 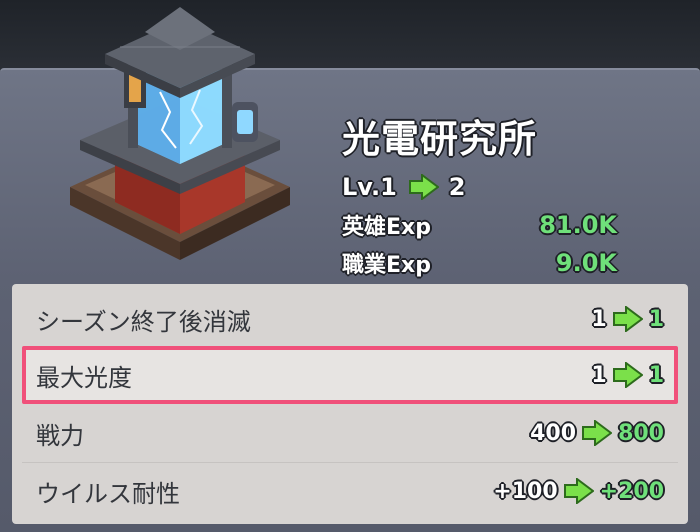 I want to click on upgrade-name: ウイルス耐性, so click(x=108, y=493).